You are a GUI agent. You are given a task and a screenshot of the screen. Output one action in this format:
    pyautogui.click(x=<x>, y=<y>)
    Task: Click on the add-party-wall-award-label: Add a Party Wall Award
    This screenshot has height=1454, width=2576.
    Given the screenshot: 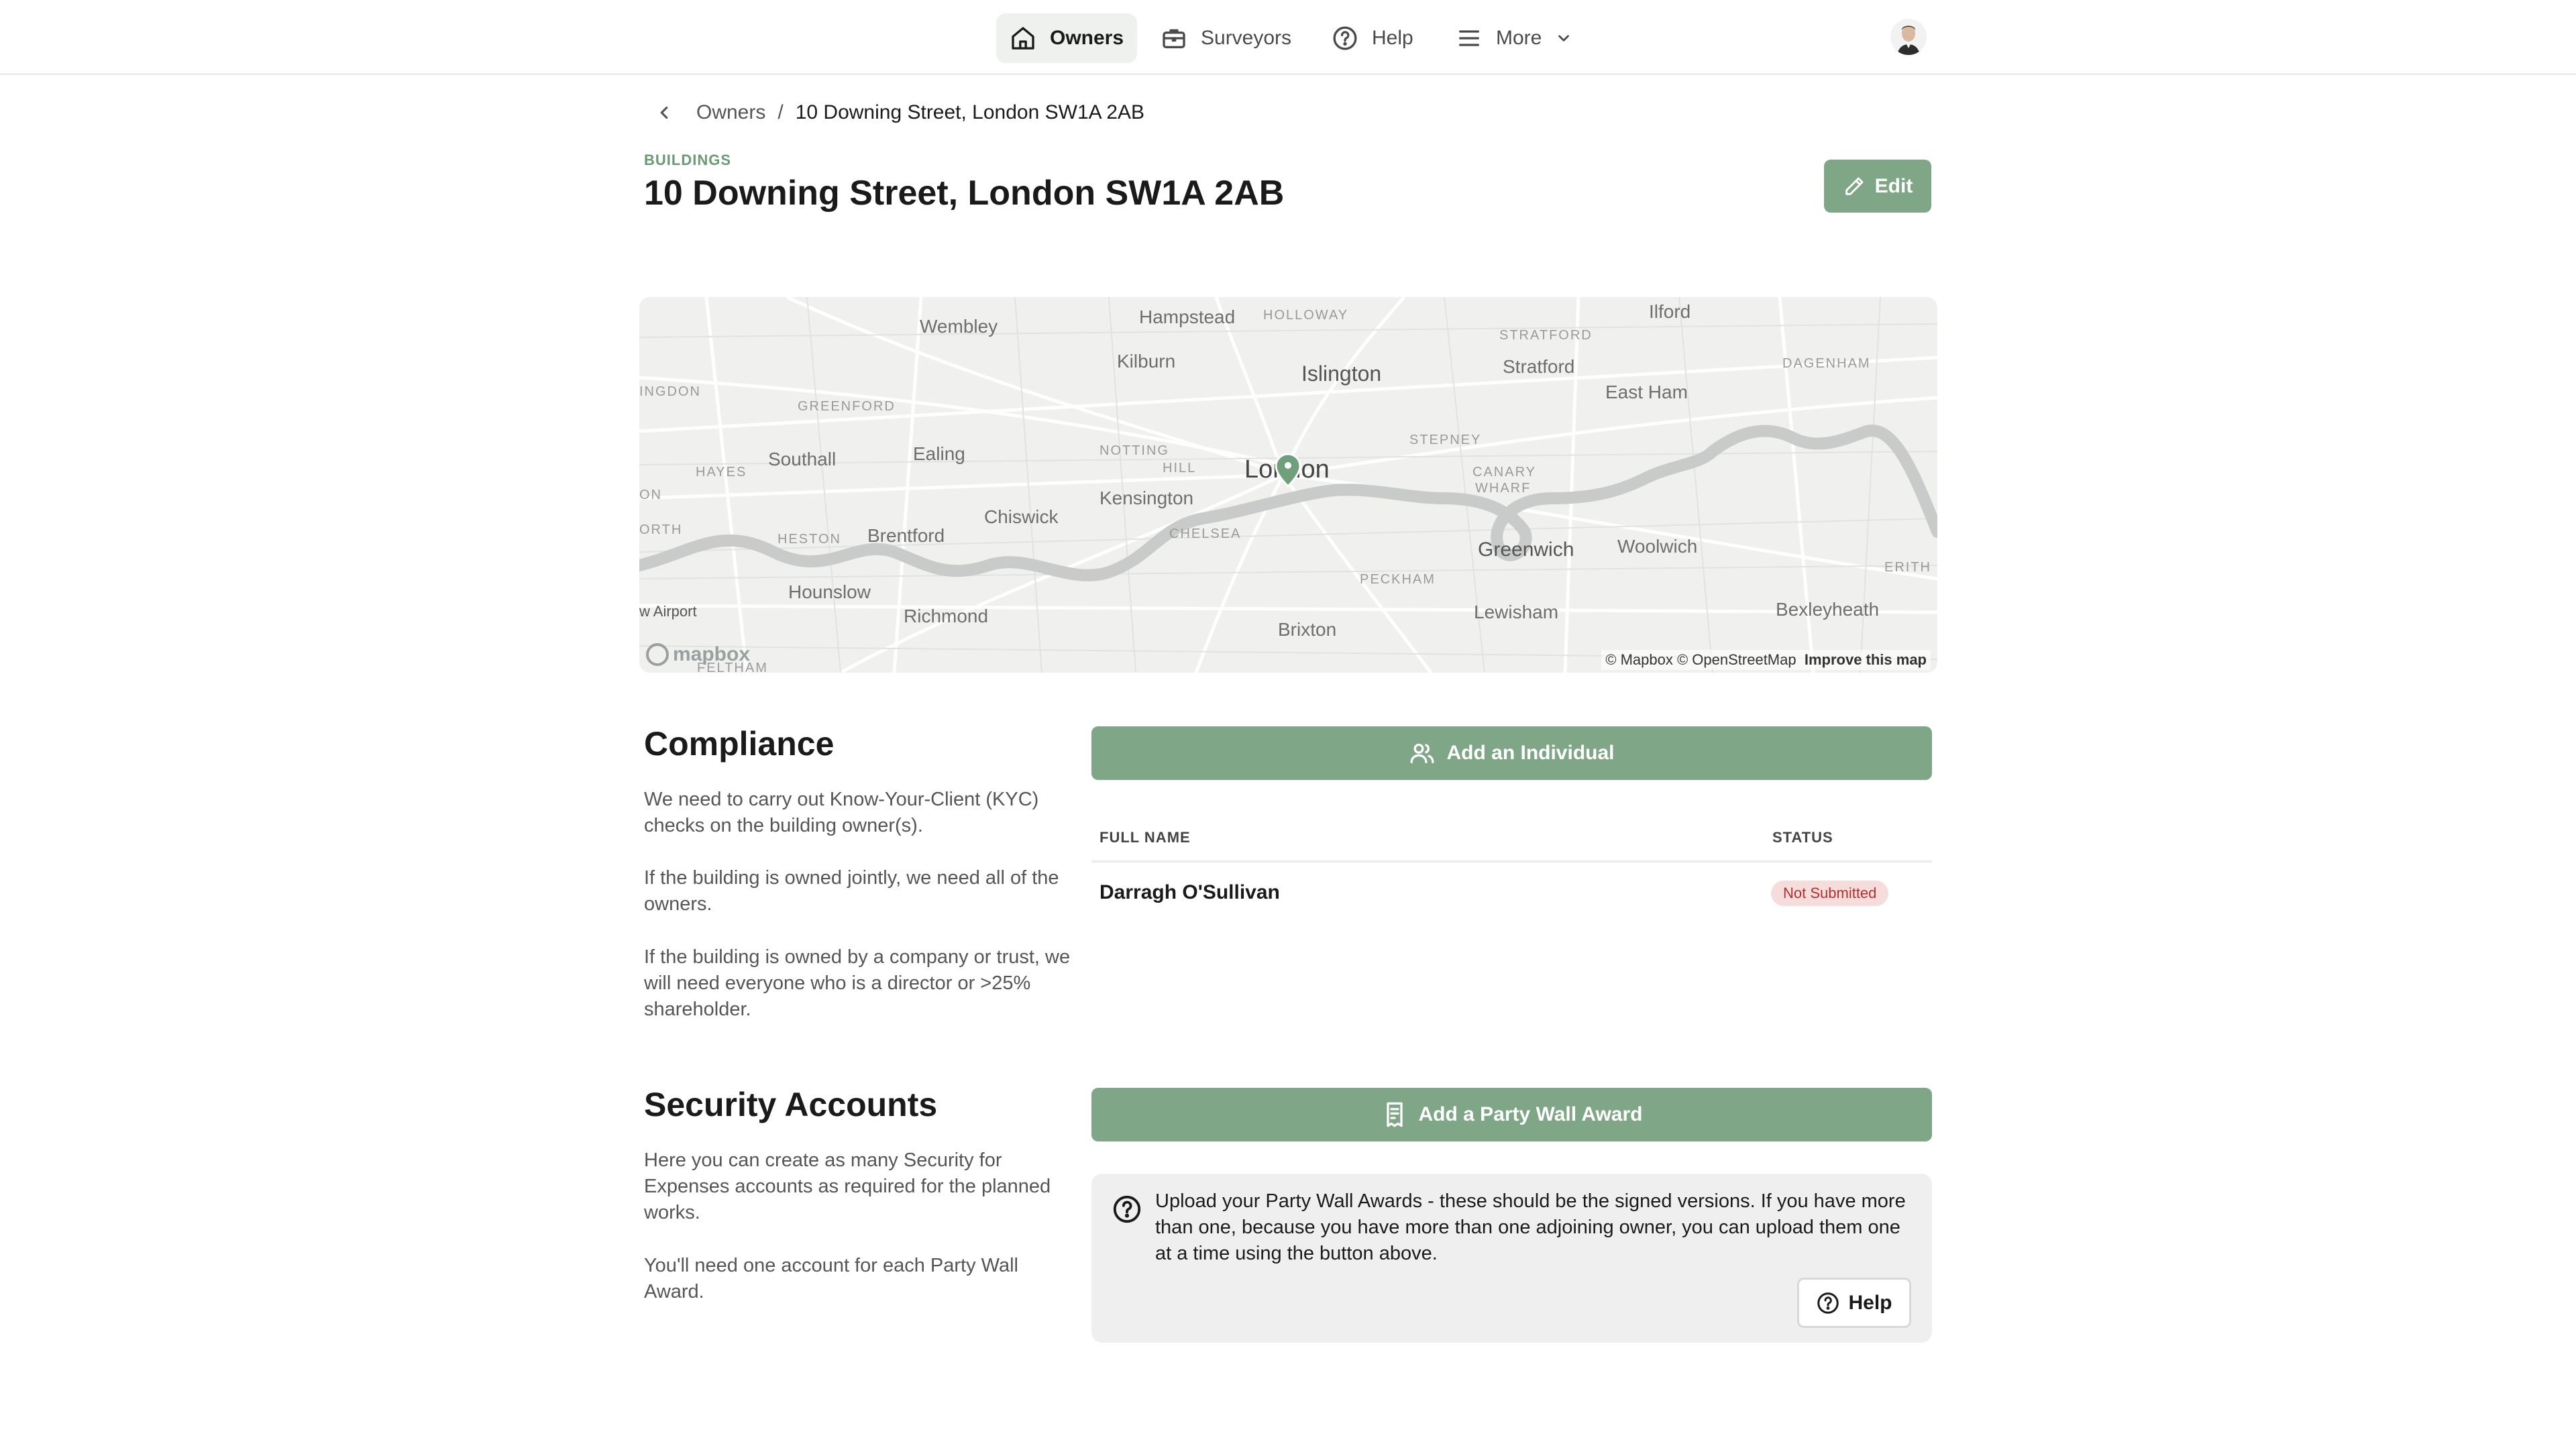 What is the action you would take?
    pyautogui.click(x=1530, y=1114)
    